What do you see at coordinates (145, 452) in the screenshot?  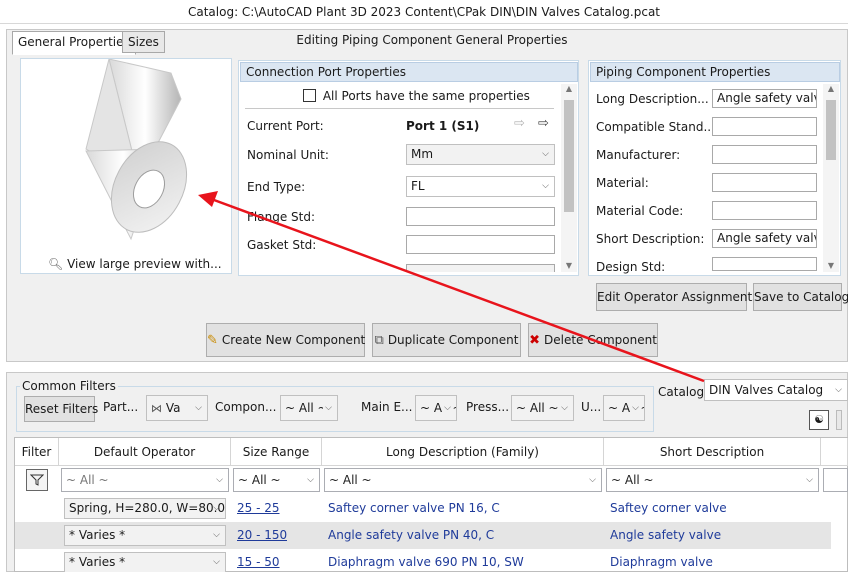 I see `column-header-default-operator: Default Operator` at bounding box center [145, 452].